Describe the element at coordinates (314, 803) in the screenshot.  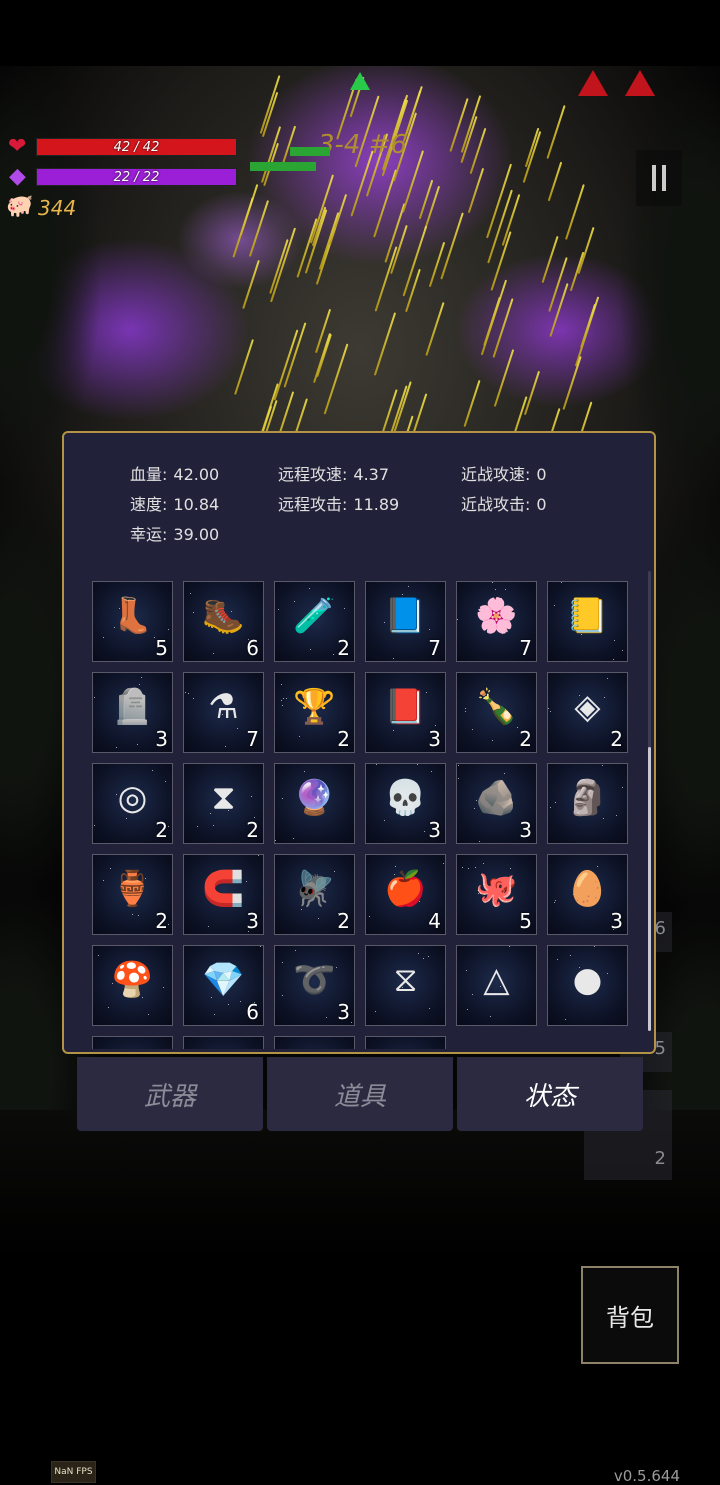
I see `inventory-slot: 🔮` at that location.